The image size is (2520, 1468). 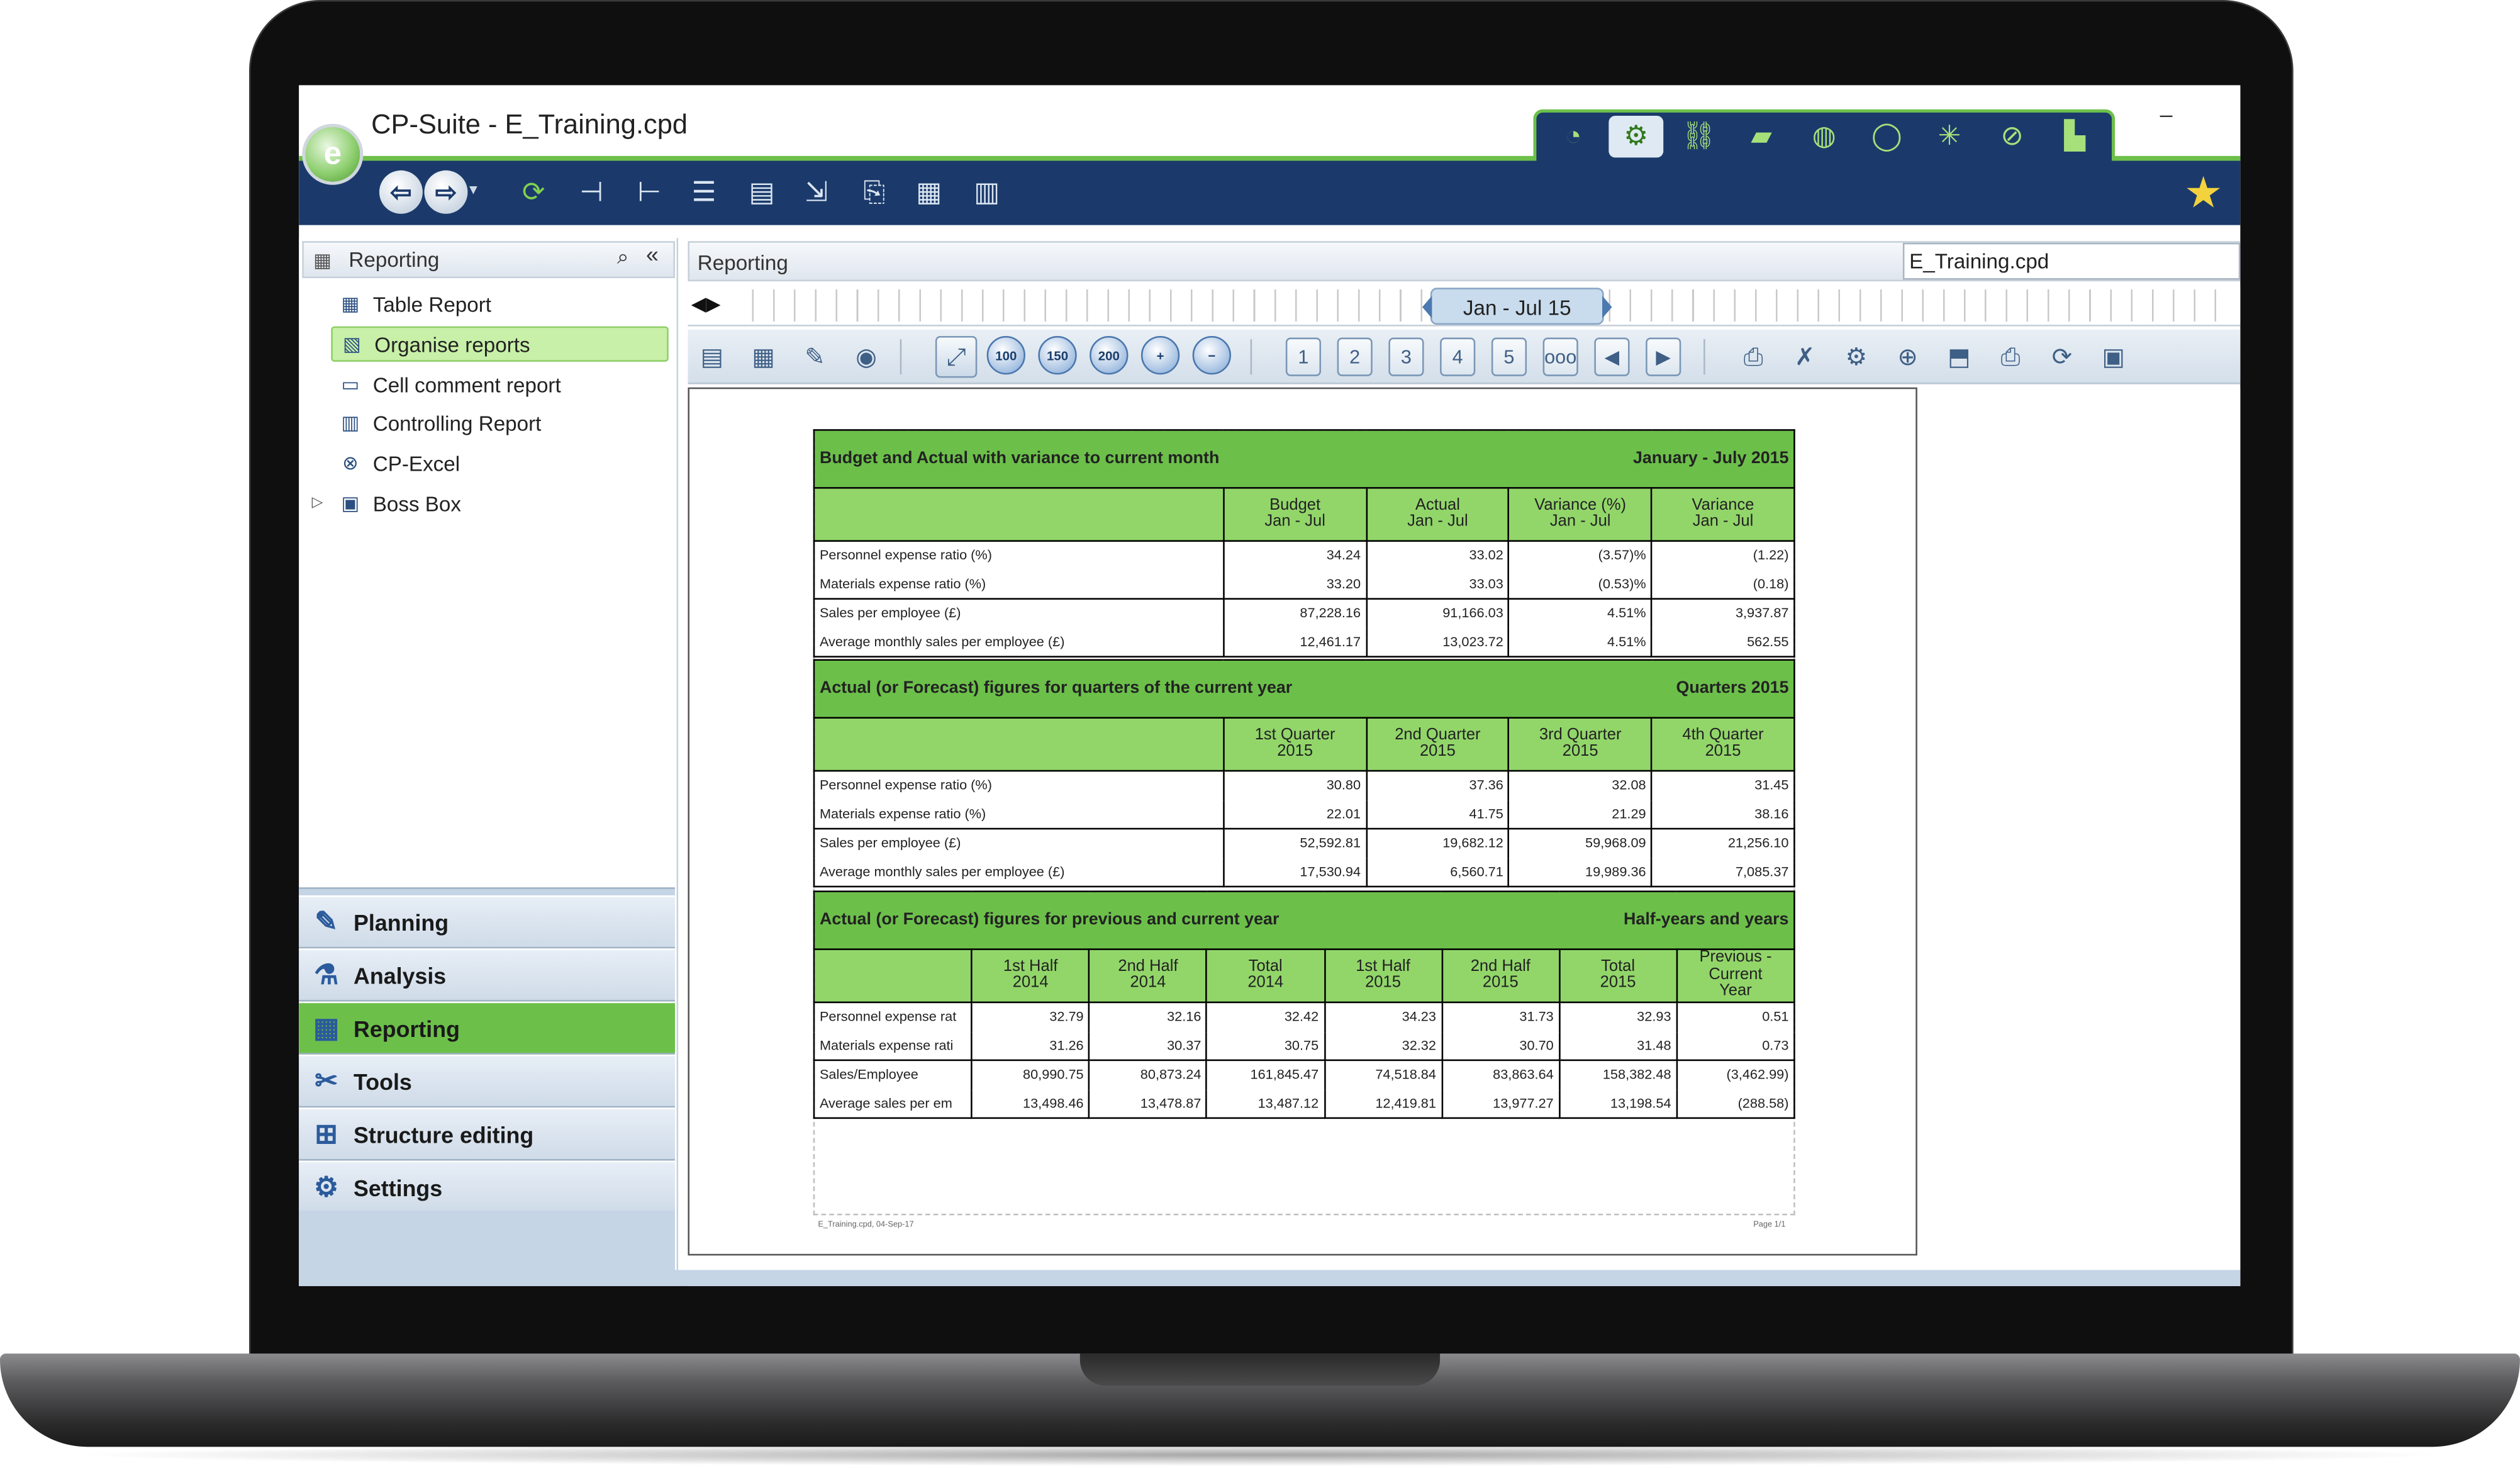 I want to click on table-cell: 4.51%, so click(x=1580, y=613).